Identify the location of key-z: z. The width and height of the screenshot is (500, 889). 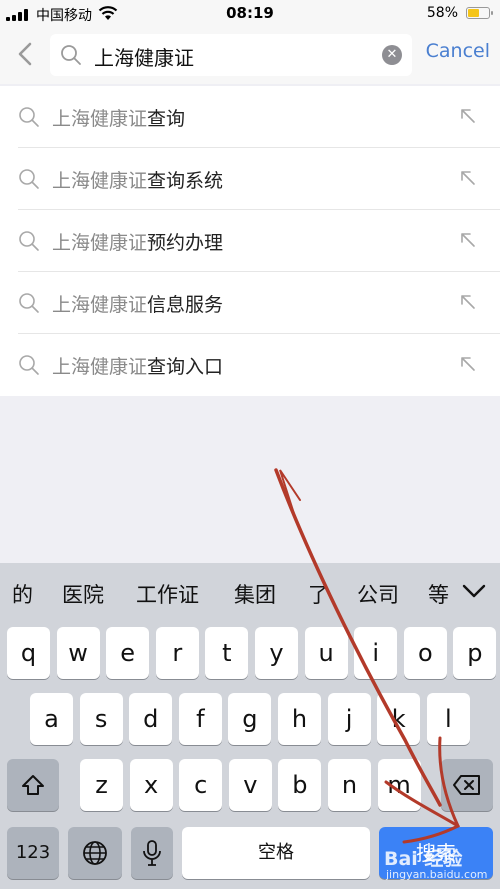
(101, 785).